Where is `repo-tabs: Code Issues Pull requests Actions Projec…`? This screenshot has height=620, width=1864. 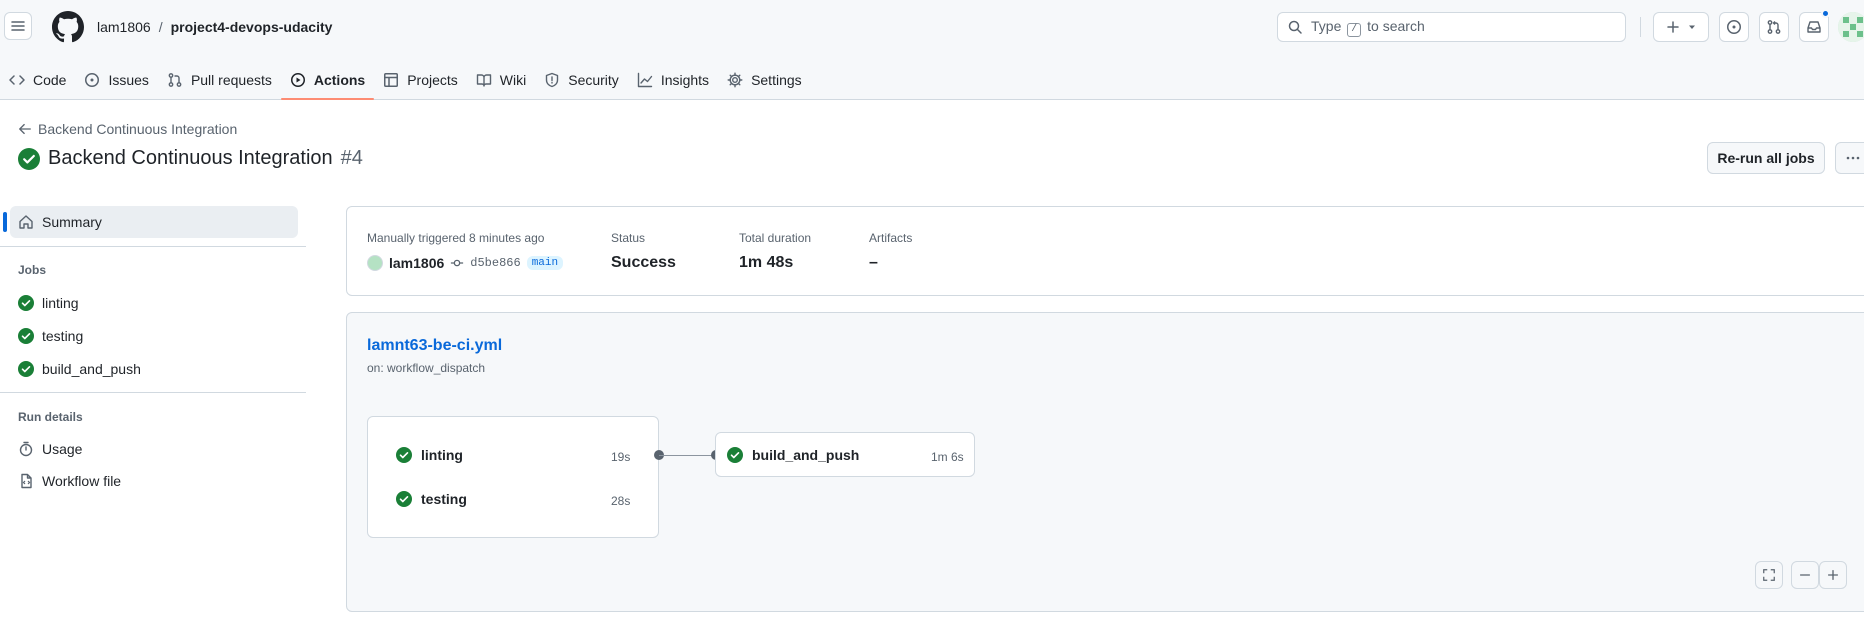 repo-tabs: Code Issues Pull requests Actions Projec… is located at coordinates (405, 80).